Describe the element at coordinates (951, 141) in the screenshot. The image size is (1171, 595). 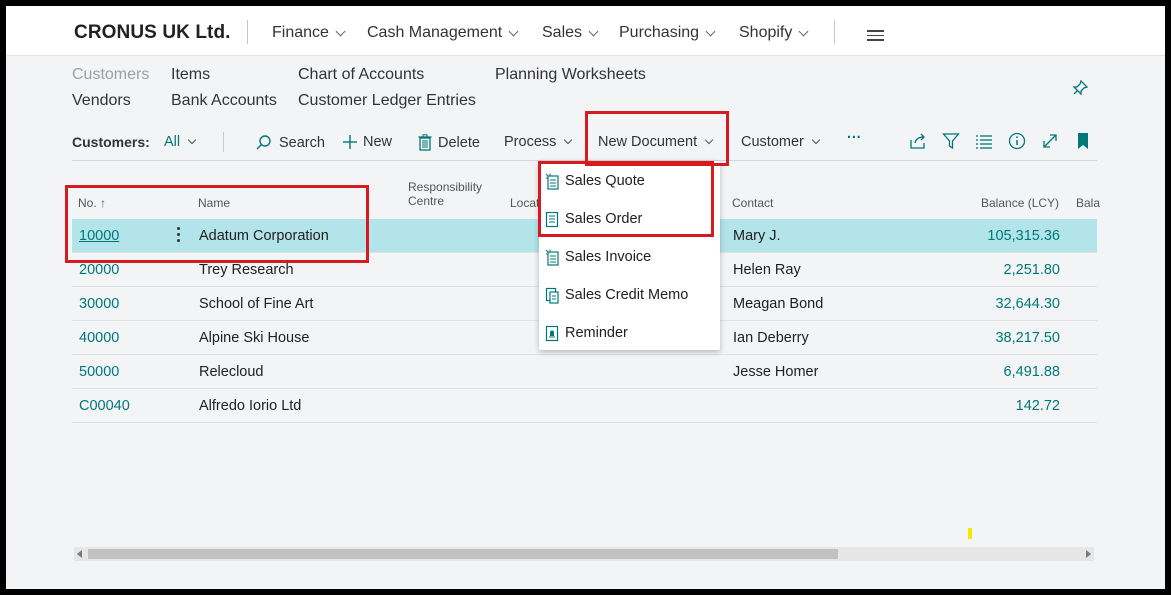
I see `filter-icon` at that location.